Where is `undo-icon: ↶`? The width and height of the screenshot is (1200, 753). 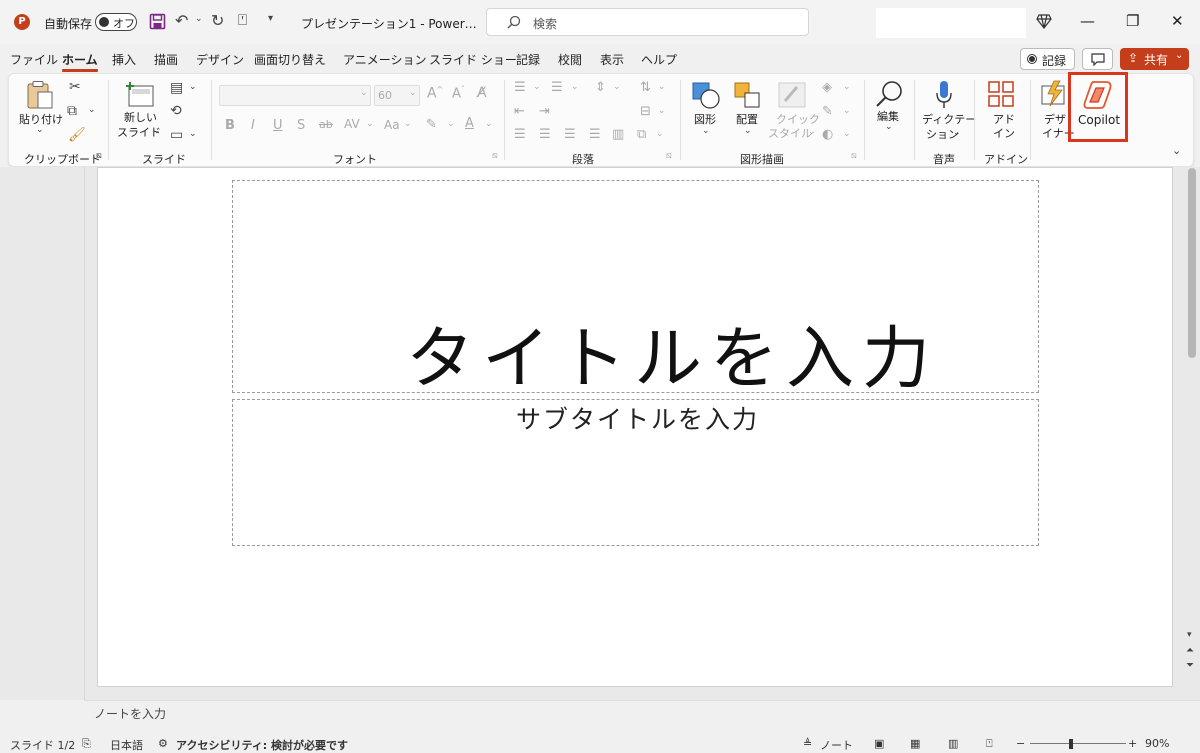 undo-icon: ↶ is located at coordinates (181, 20).